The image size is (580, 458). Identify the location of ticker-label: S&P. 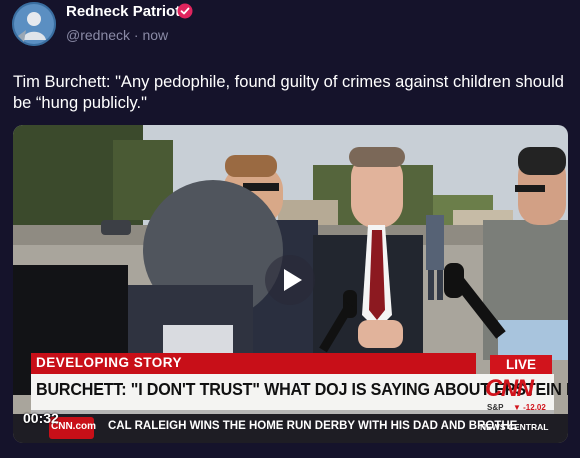
(495, 407).